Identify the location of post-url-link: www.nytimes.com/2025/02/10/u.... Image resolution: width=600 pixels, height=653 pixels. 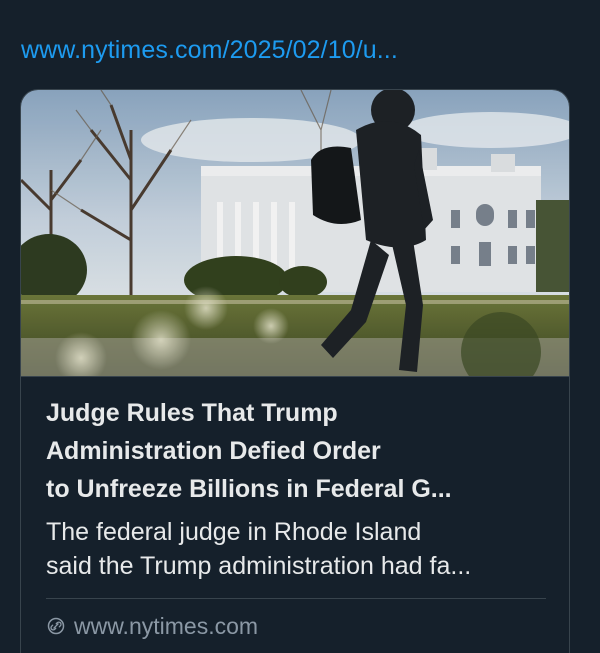
(301, 50).